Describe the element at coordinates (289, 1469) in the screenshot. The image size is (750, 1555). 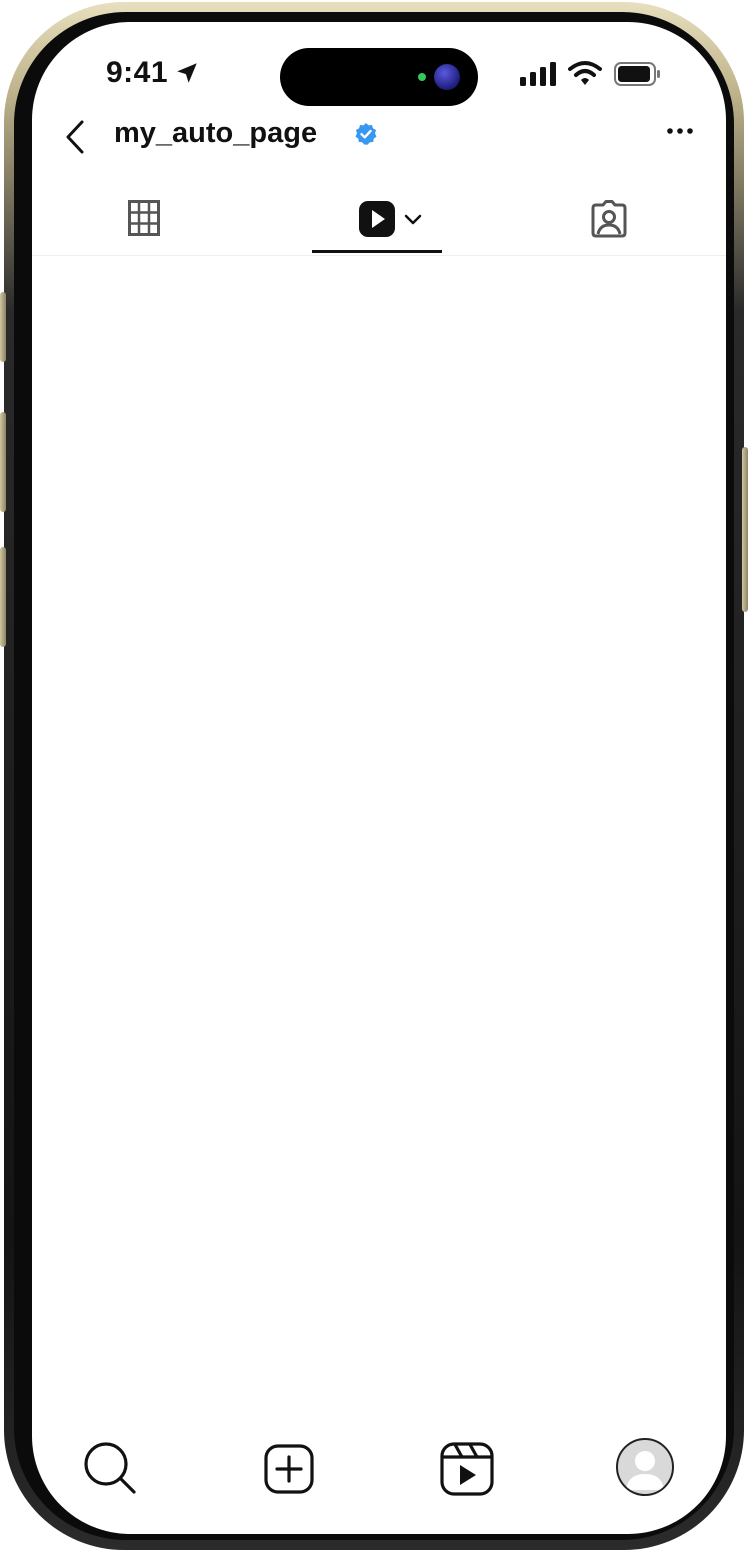
I see `plus-square-icon` at that location.